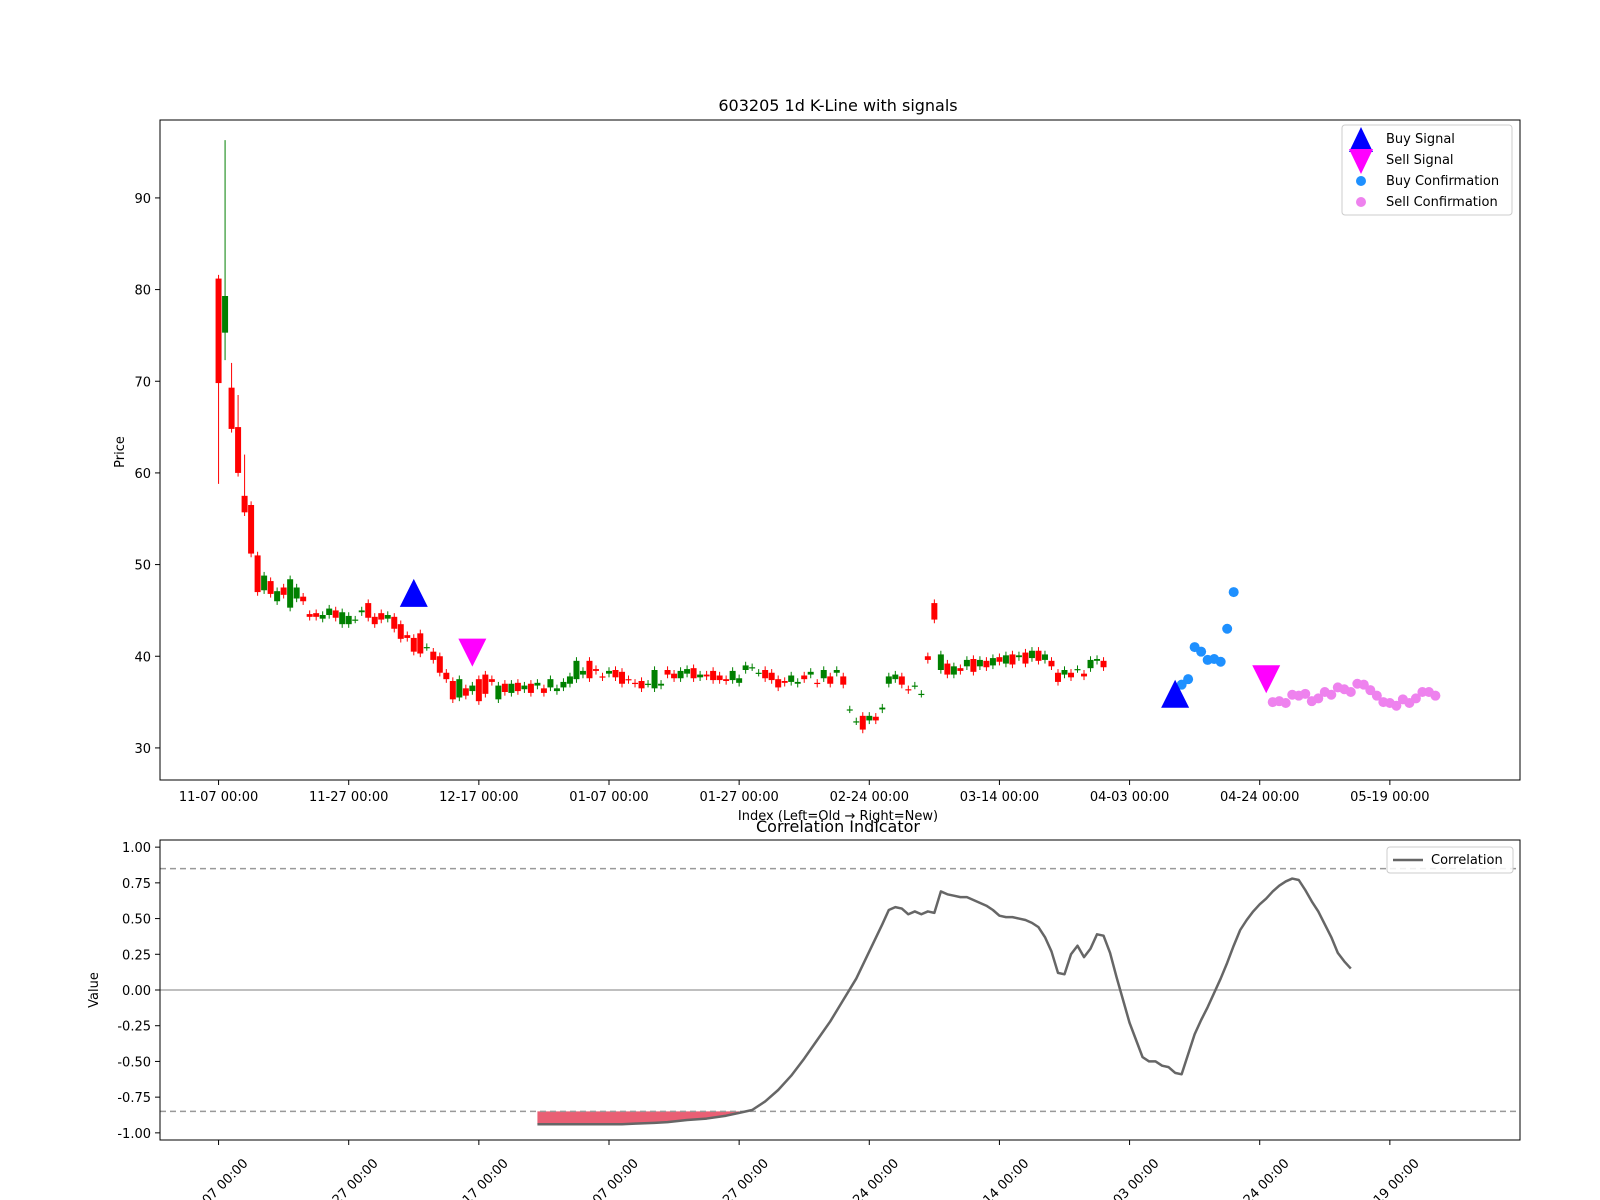 The width and height of the screenshot is (1600, 1200). What do you see at coordinates (134, 1134) in the screenshot?
I see `correlation-ytick-label: -1.00` at bounding box center [134, 1134].